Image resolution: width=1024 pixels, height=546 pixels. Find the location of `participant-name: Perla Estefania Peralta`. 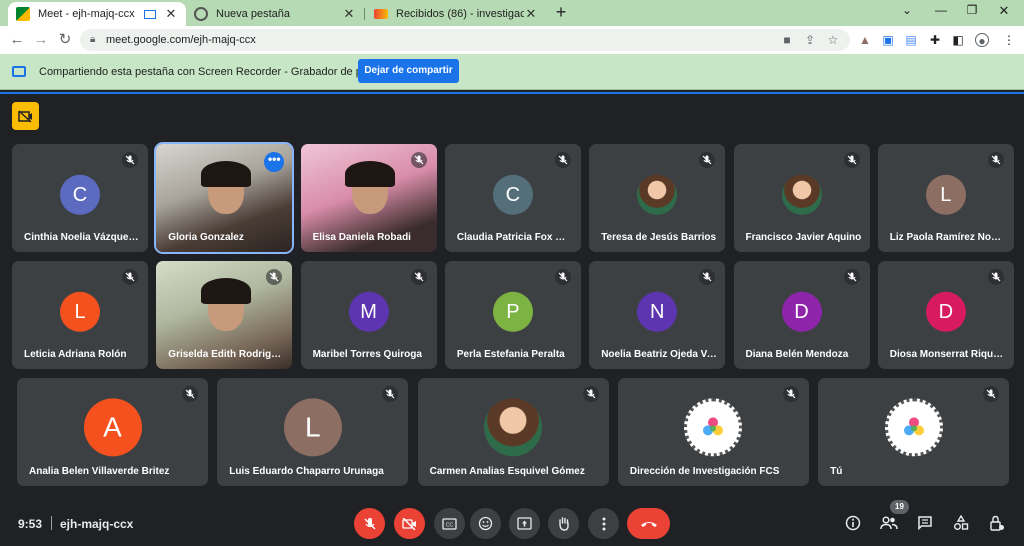

participant-name: Perla Estefania Peralta is located at coordinates (510, 354).